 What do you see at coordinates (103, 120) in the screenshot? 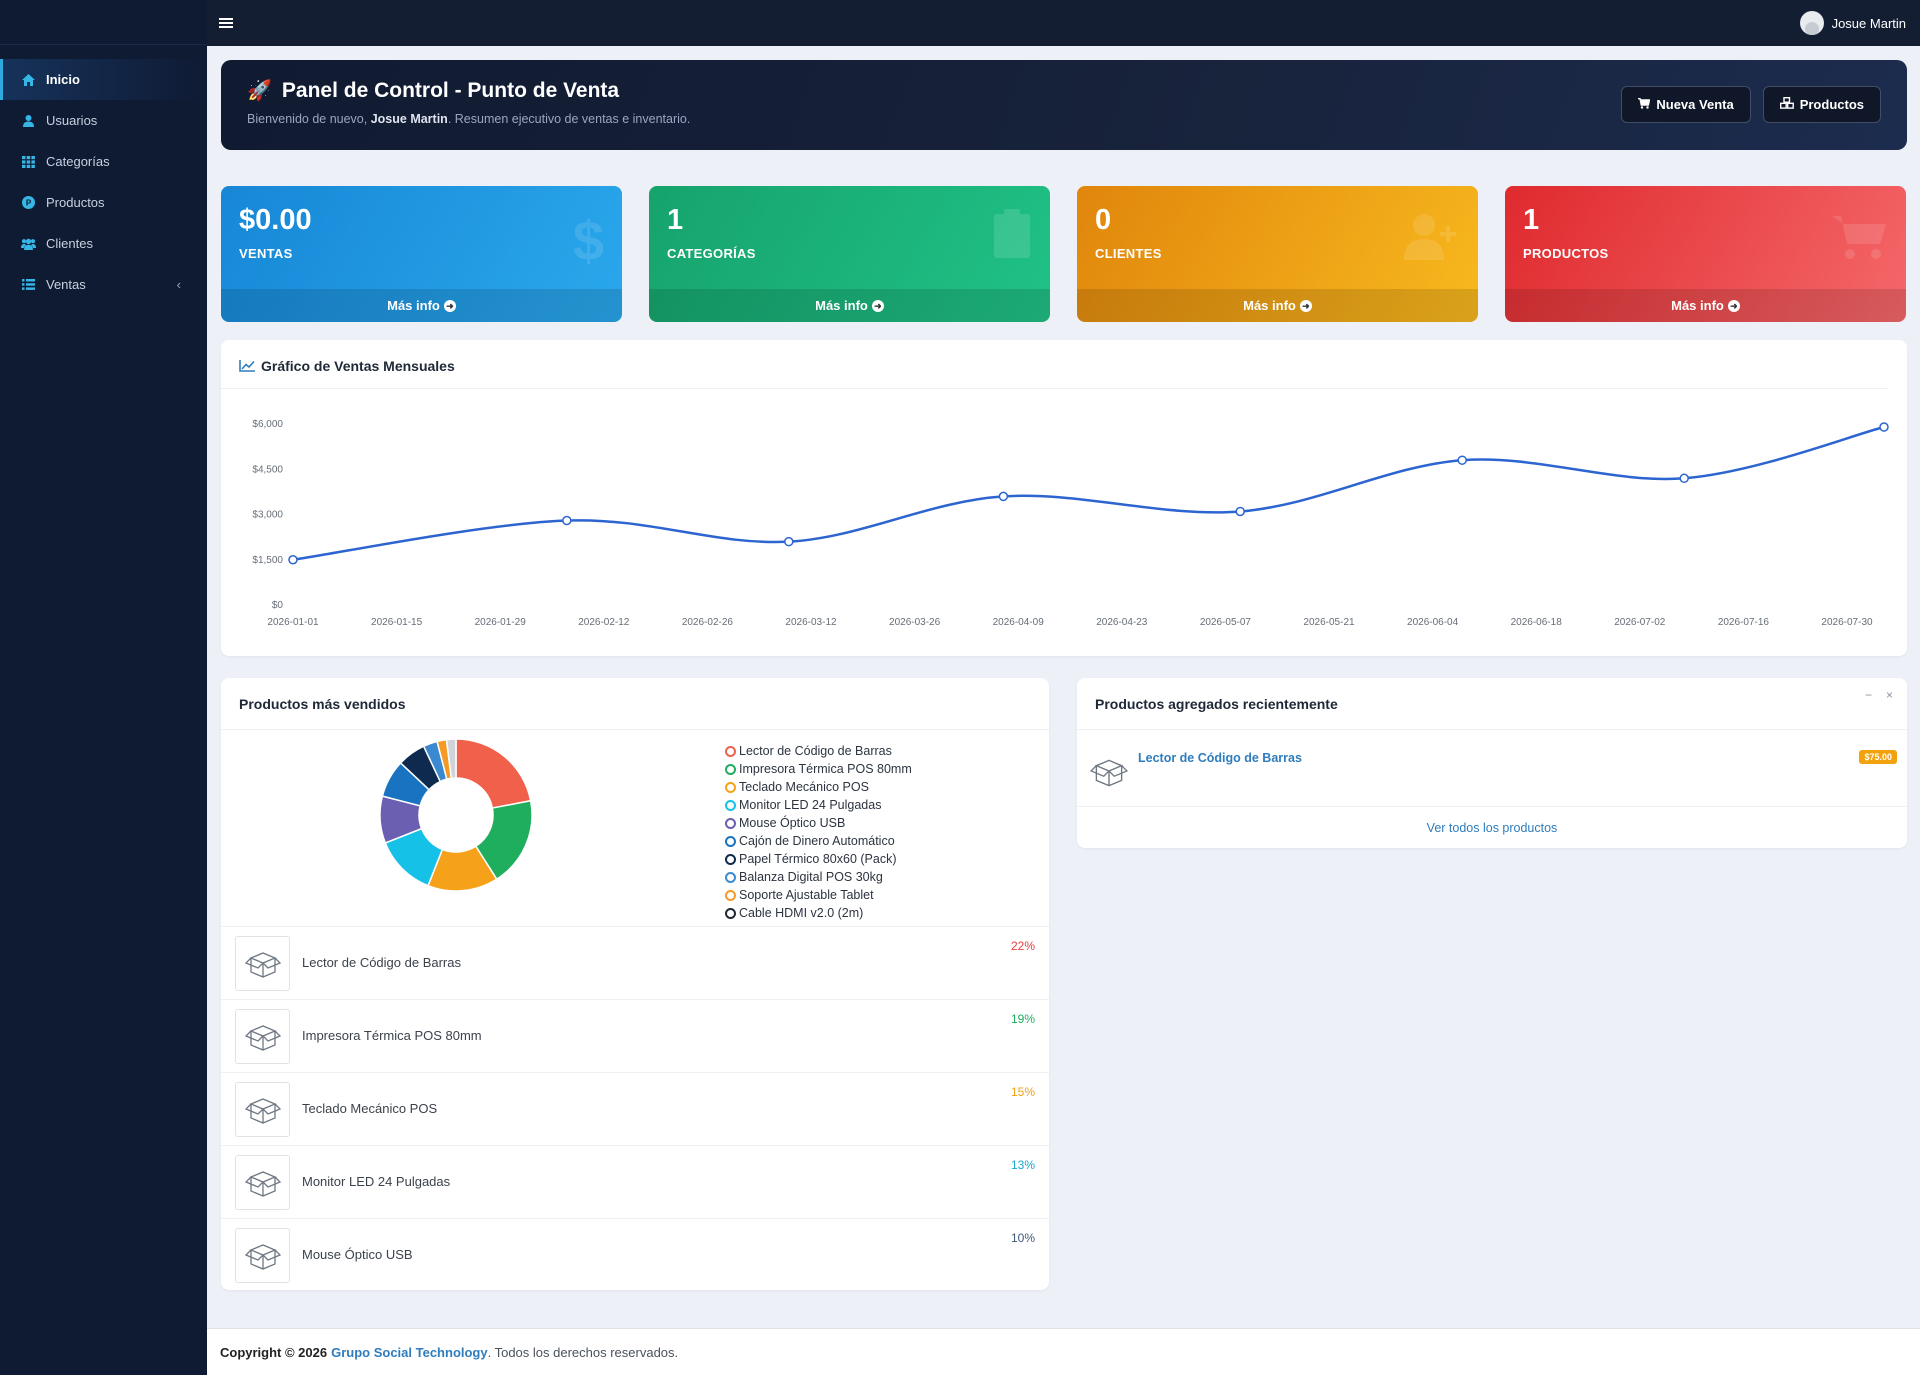
I see `sidebar-item-usuarios: Usuarios` at bounding box center [103, 120].